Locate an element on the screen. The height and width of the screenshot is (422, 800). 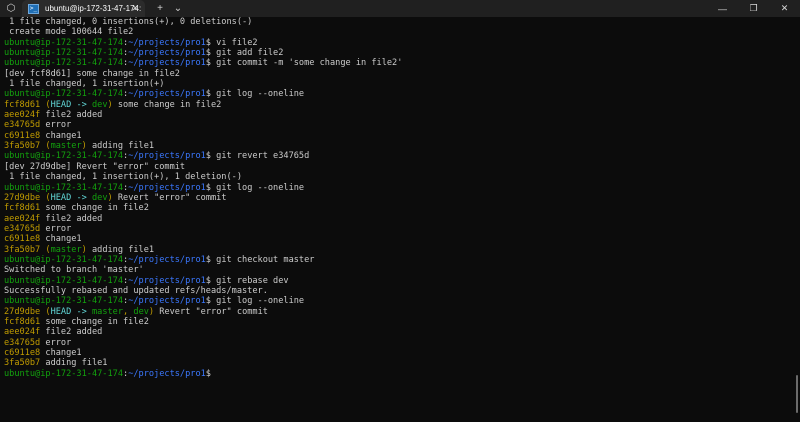
maximize-button: ❐ is located at coordinates (753, 8).